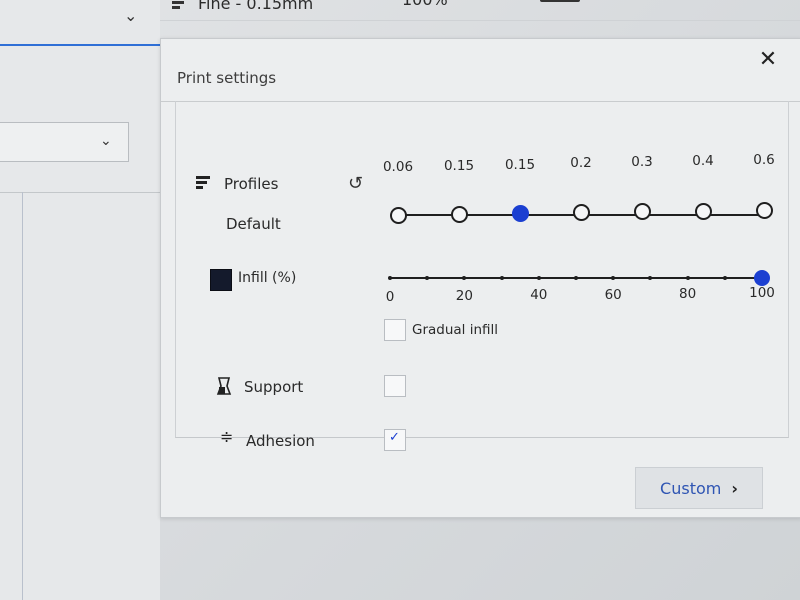 This screenshot has width=800, height=600. Describe the element at coordinates (688, 293) in the screenshot. I see `infill-tick-label: 80` at that location.